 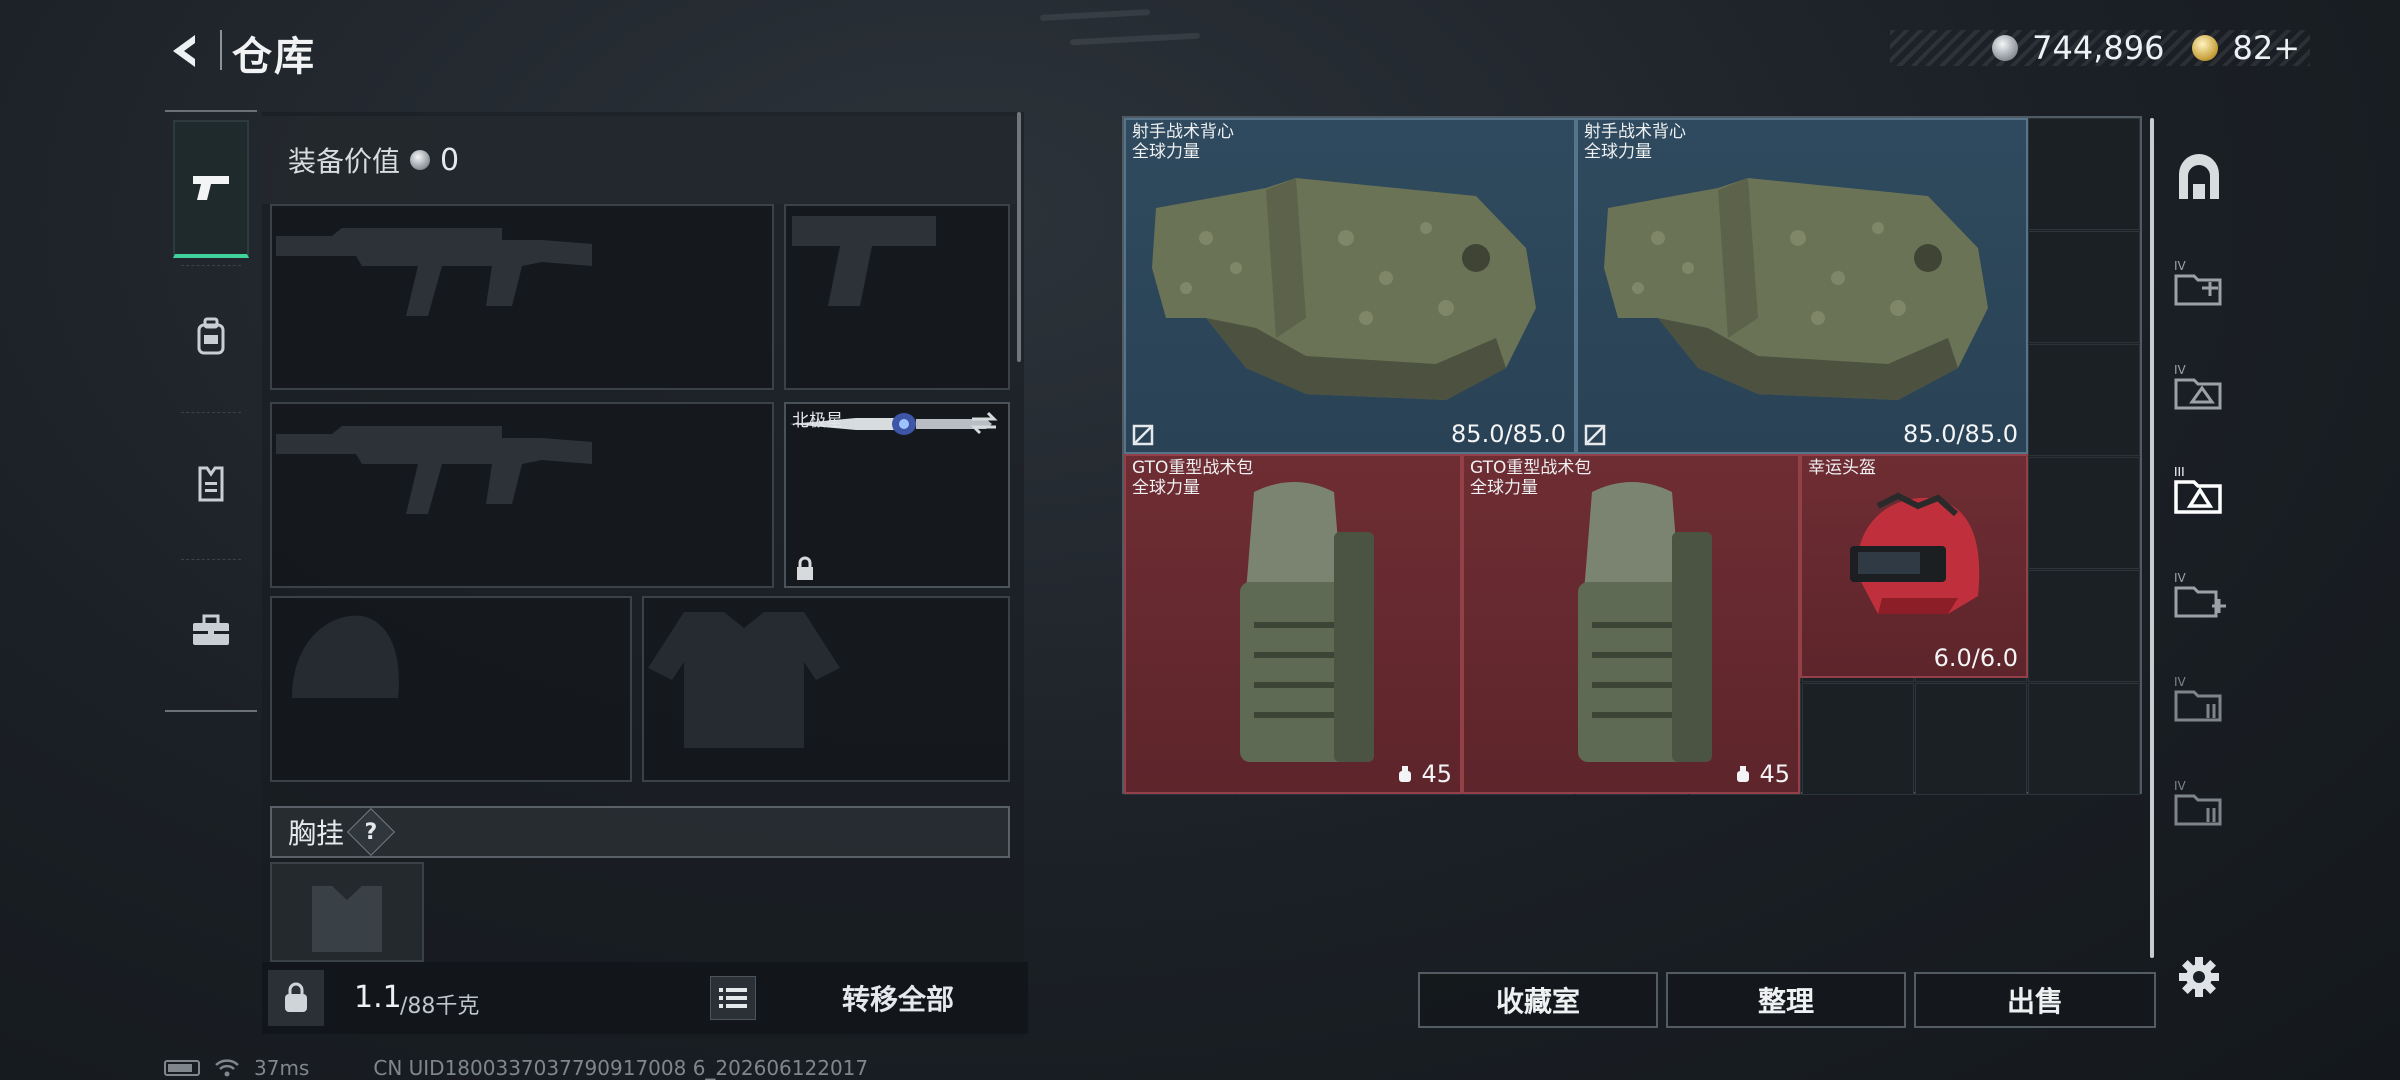 I want to click on helmet-slot, so click(x=451, y=689).